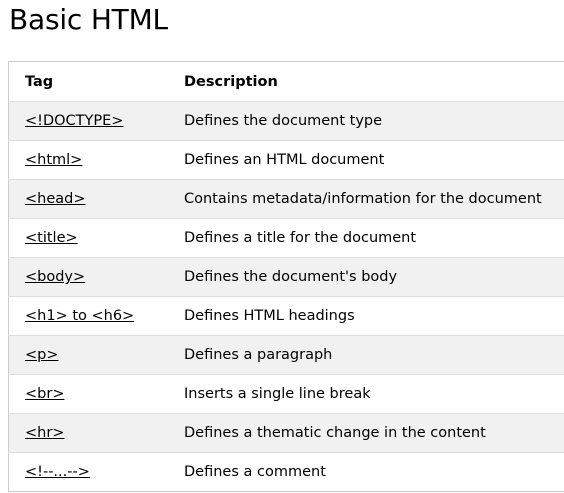  I want to click on table-row: <!--...--> Defines a comment, so click(286, 472).